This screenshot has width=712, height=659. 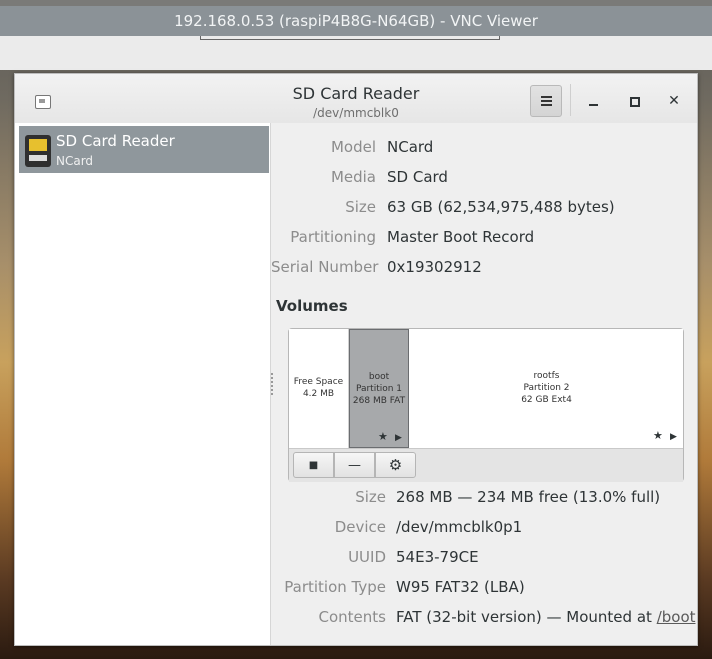 What do you see at coordinates (333, 237) in the screenshot?
I see `partitioning-label: Partitioning` at bounding box center [333, 237].